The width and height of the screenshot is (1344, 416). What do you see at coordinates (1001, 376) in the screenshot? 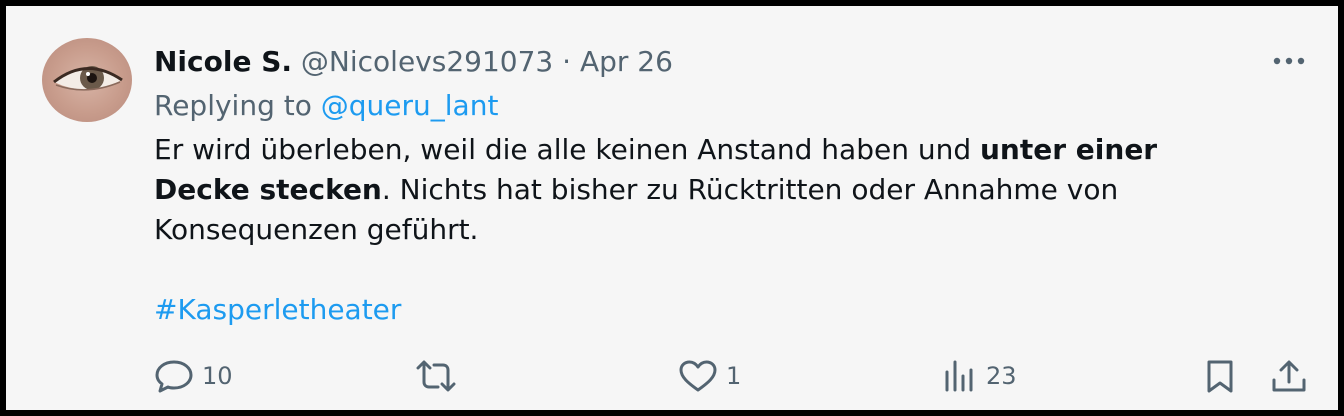
I see `views-count: 23` at bounding box center [1001, 376].